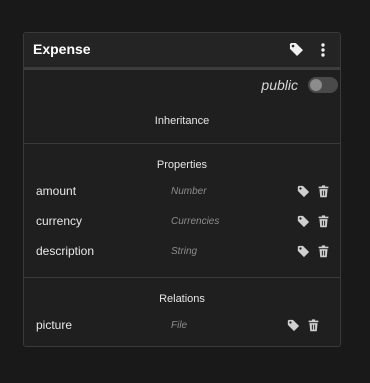 The image size is (370, 383). I want to click on field-name: picture, so click(54, 325).